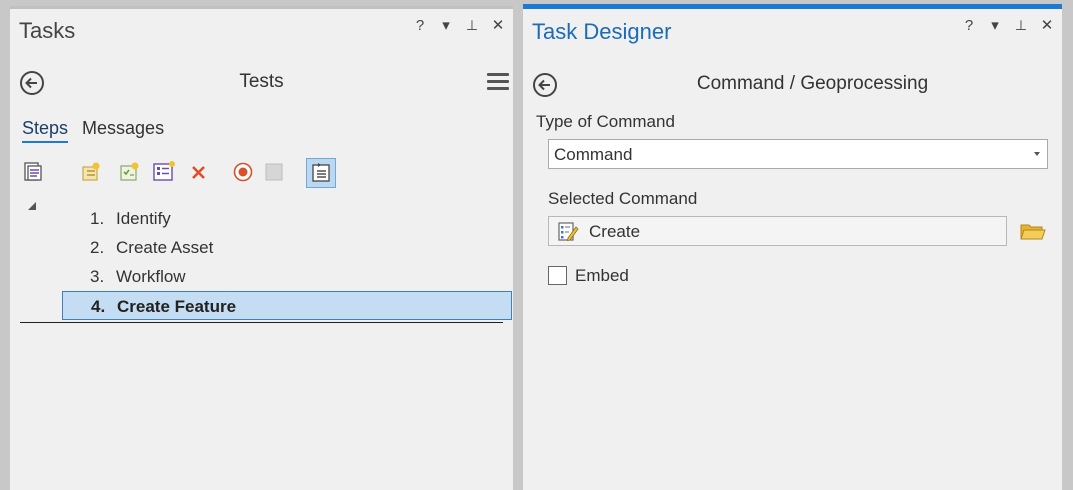  I want to click on edit-form-icon, so click(568, 234).